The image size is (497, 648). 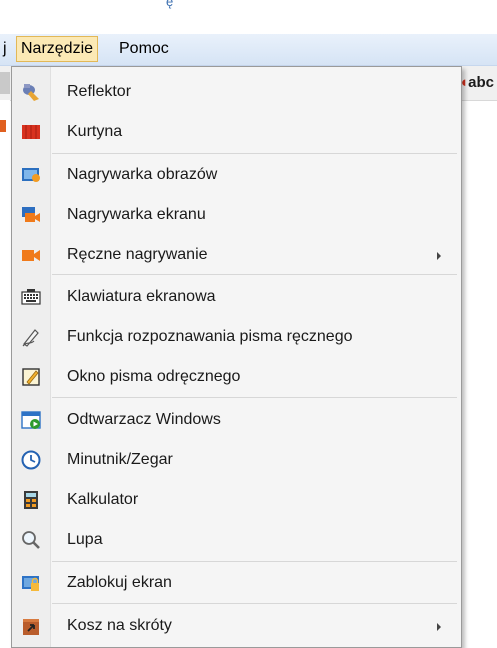 I want to click on menu-item-kurtyna: Kurtyna, so click(x=236, y=132).